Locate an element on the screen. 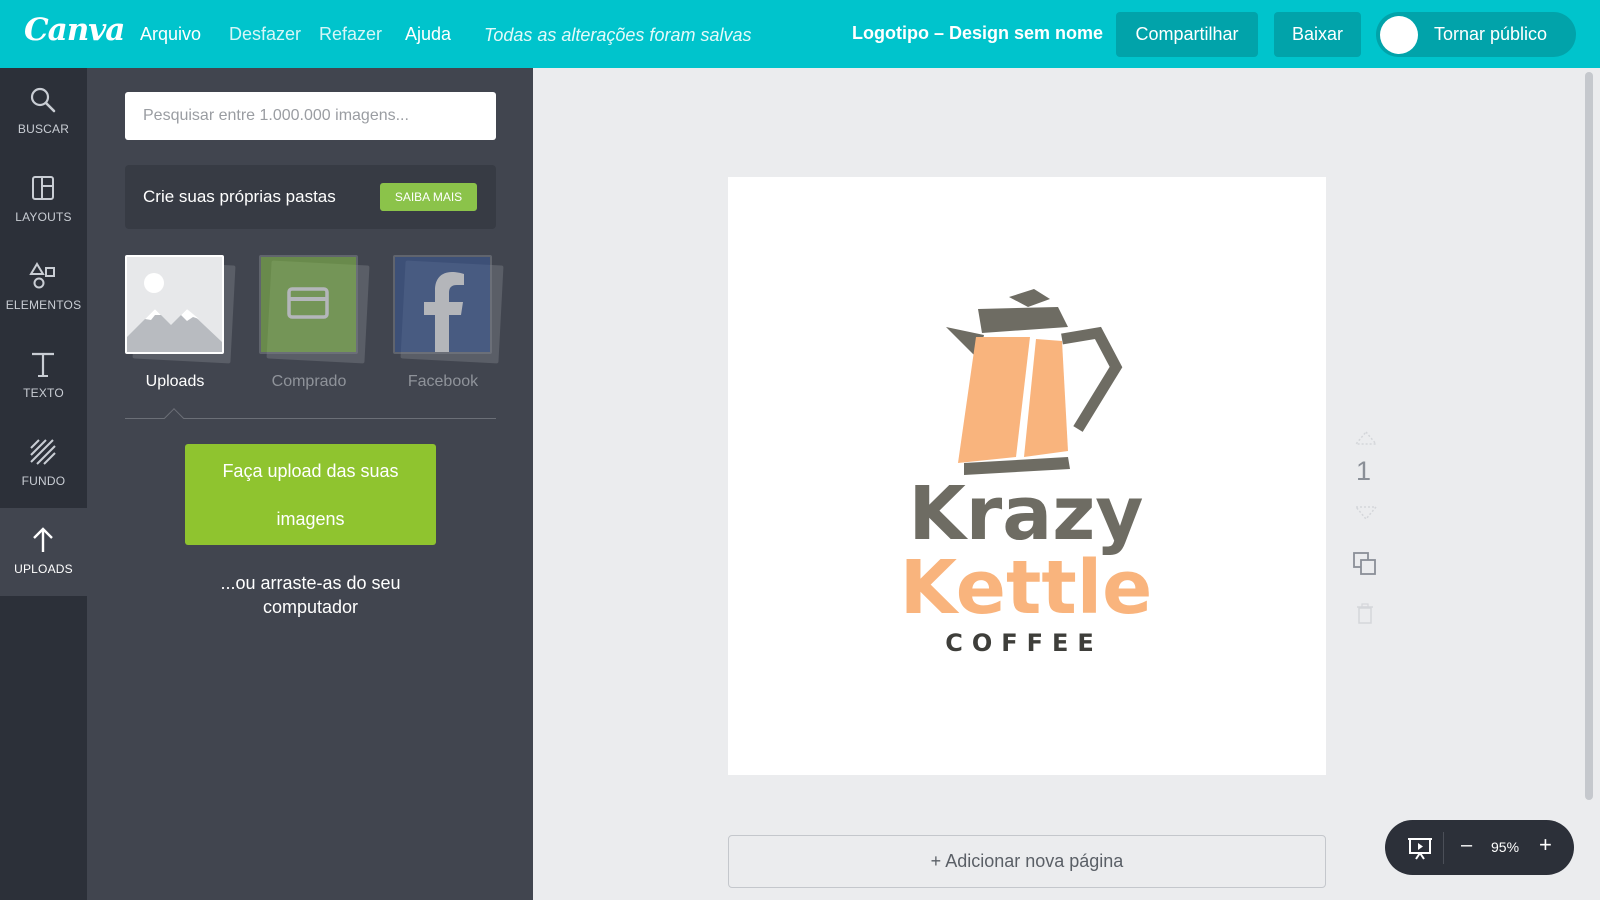  duplicate-page-icon is located at coordinates (1365, 564).